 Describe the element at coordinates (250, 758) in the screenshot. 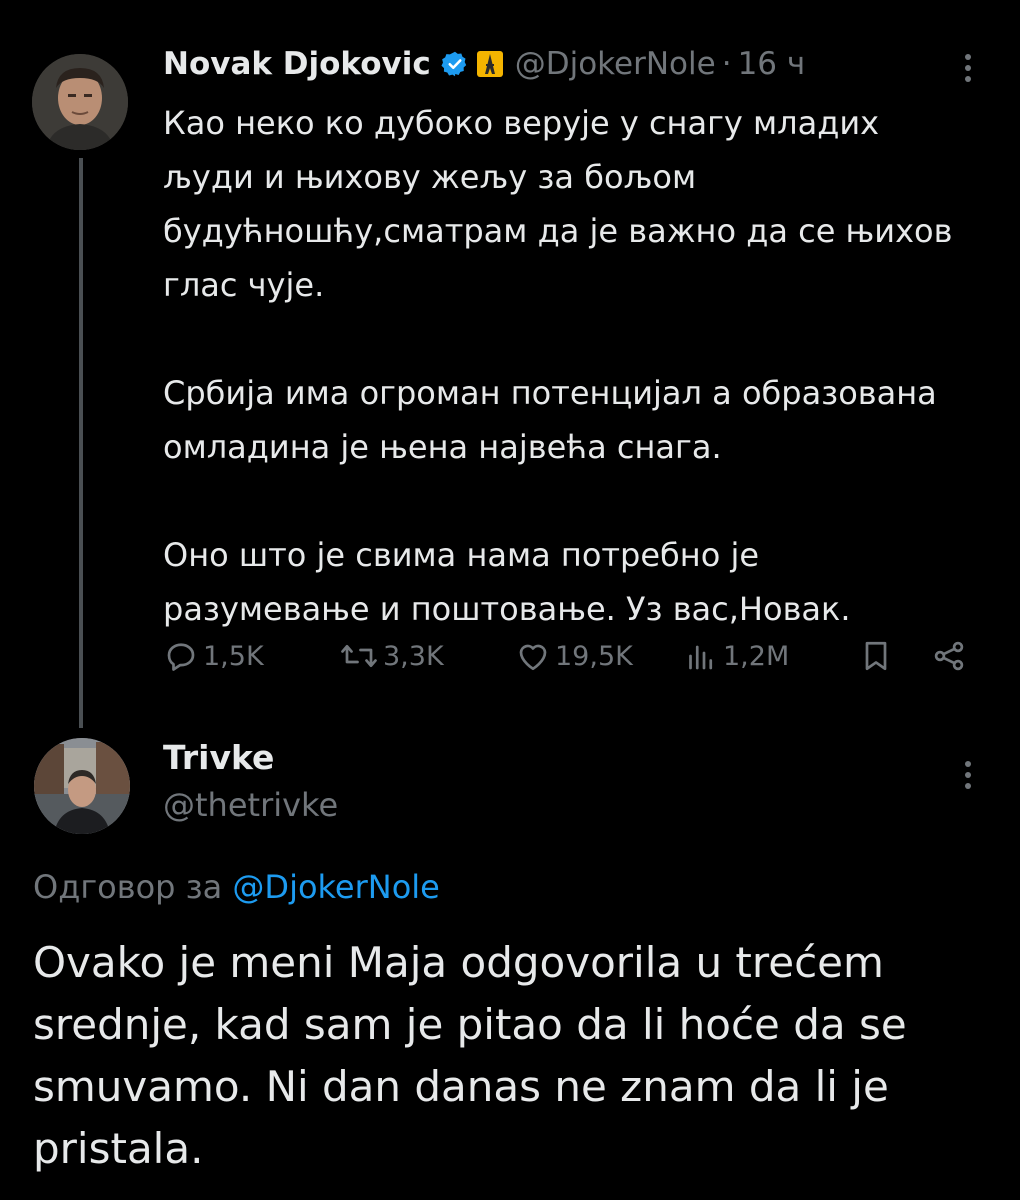

I see `reply-author-name: Trivke` at that location.